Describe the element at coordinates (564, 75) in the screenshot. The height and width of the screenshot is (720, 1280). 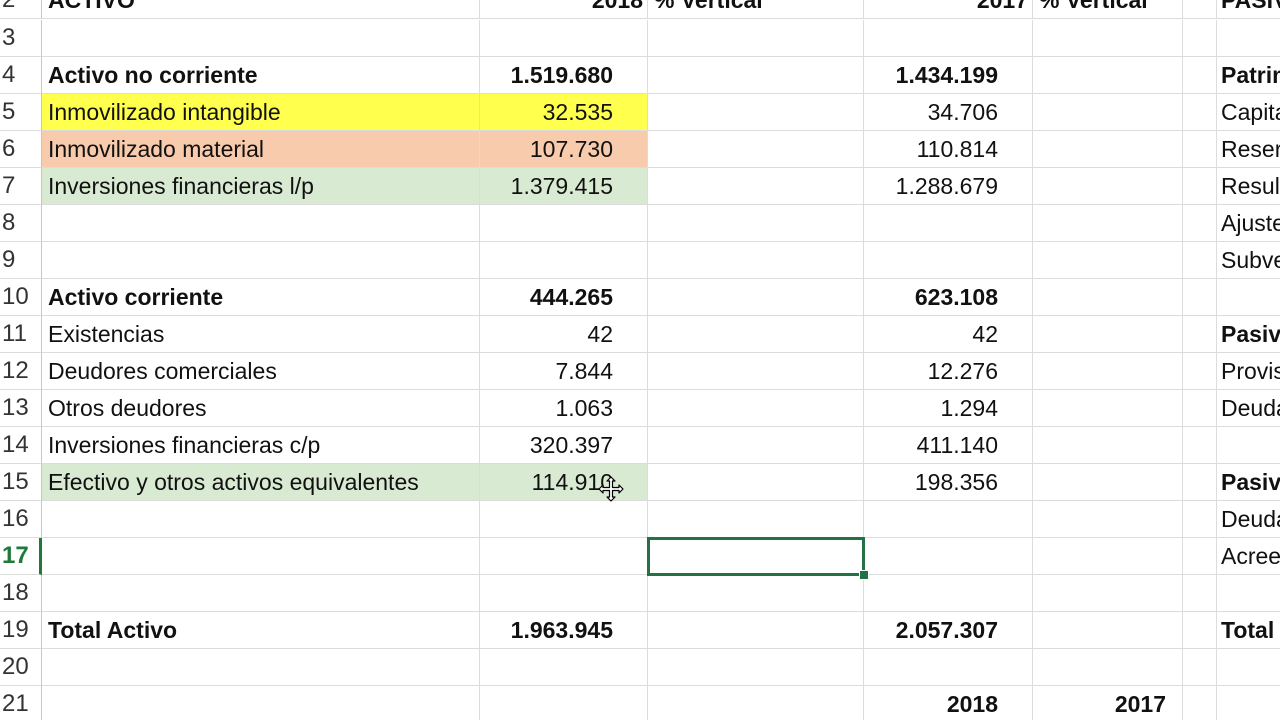
I see `cell-2018: 1.519.680` at that location.